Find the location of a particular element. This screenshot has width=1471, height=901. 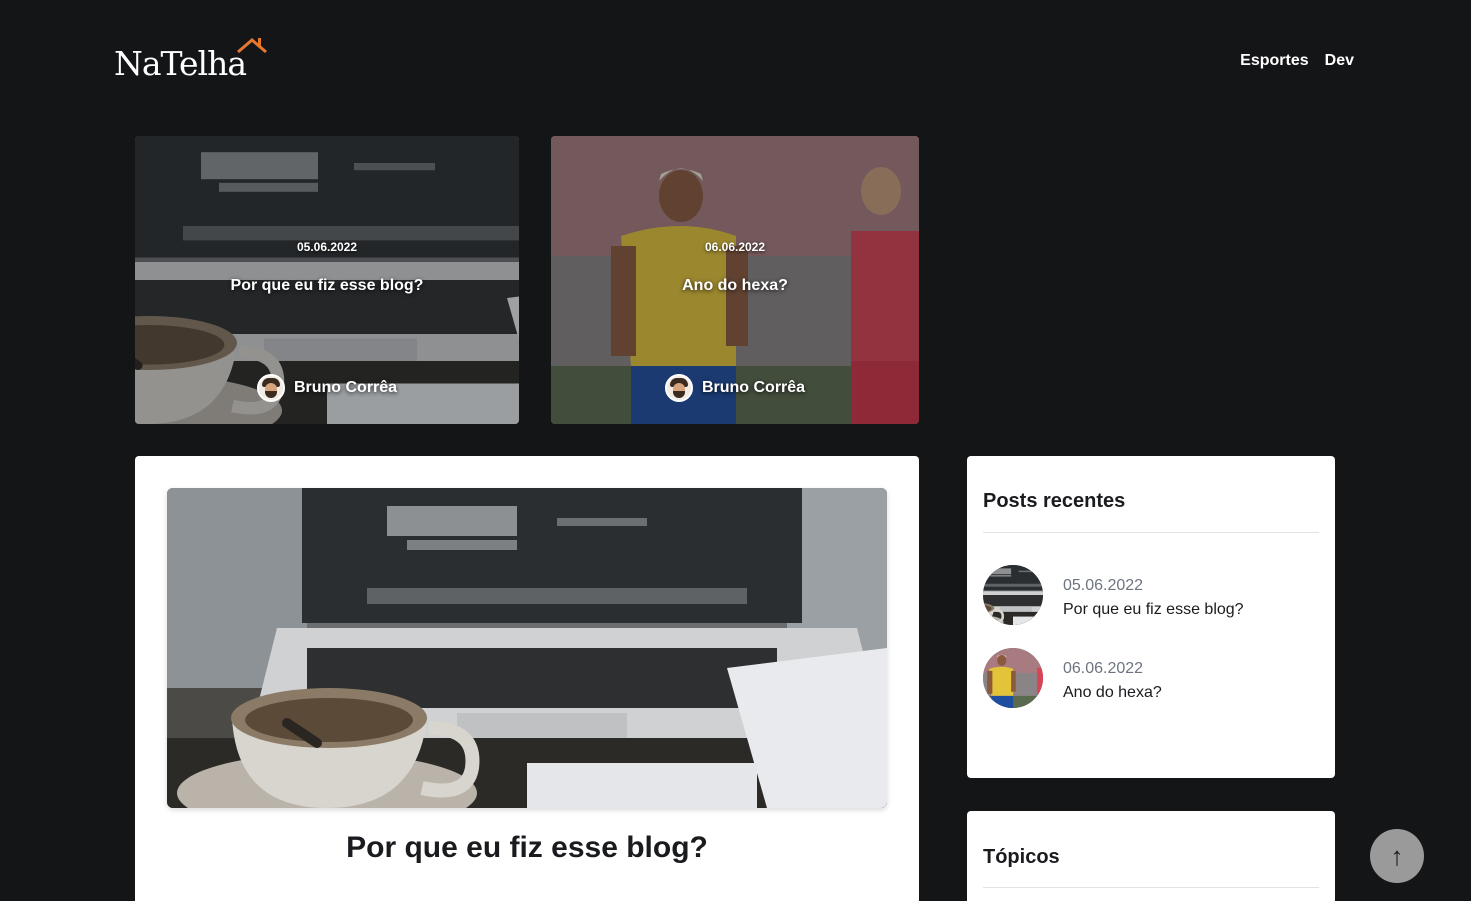

back-to-top-button: ↑ is located at coordinates (1397, 856).